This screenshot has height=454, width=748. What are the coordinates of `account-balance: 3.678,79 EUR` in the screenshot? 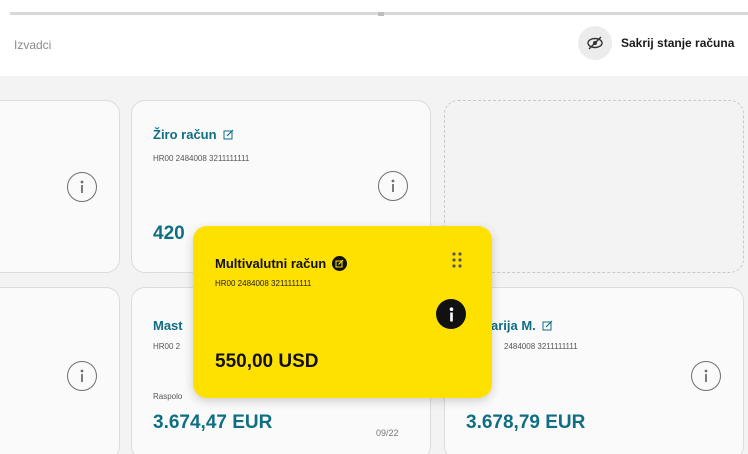 It's located at (526, 422).